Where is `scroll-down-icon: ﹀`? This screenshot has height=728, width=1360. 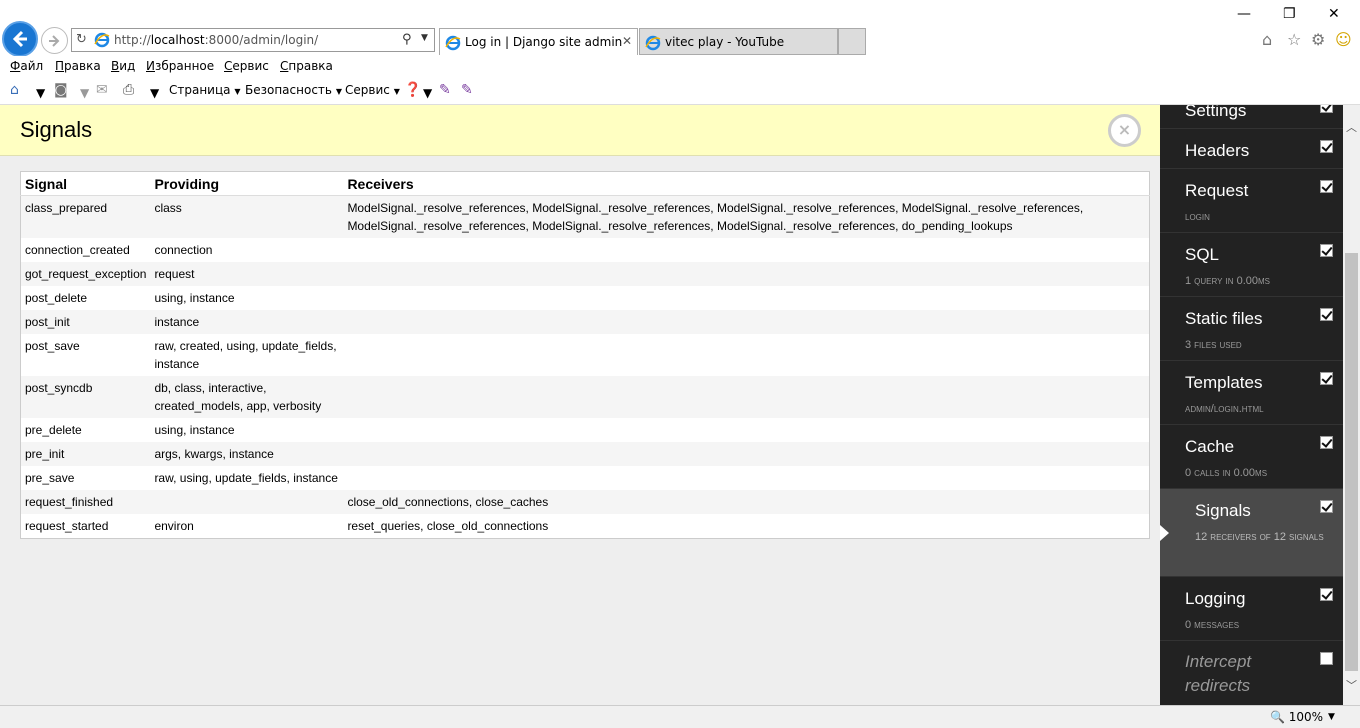
scroll-down-icon: ﹀ is located at coordinates (1351, 685).